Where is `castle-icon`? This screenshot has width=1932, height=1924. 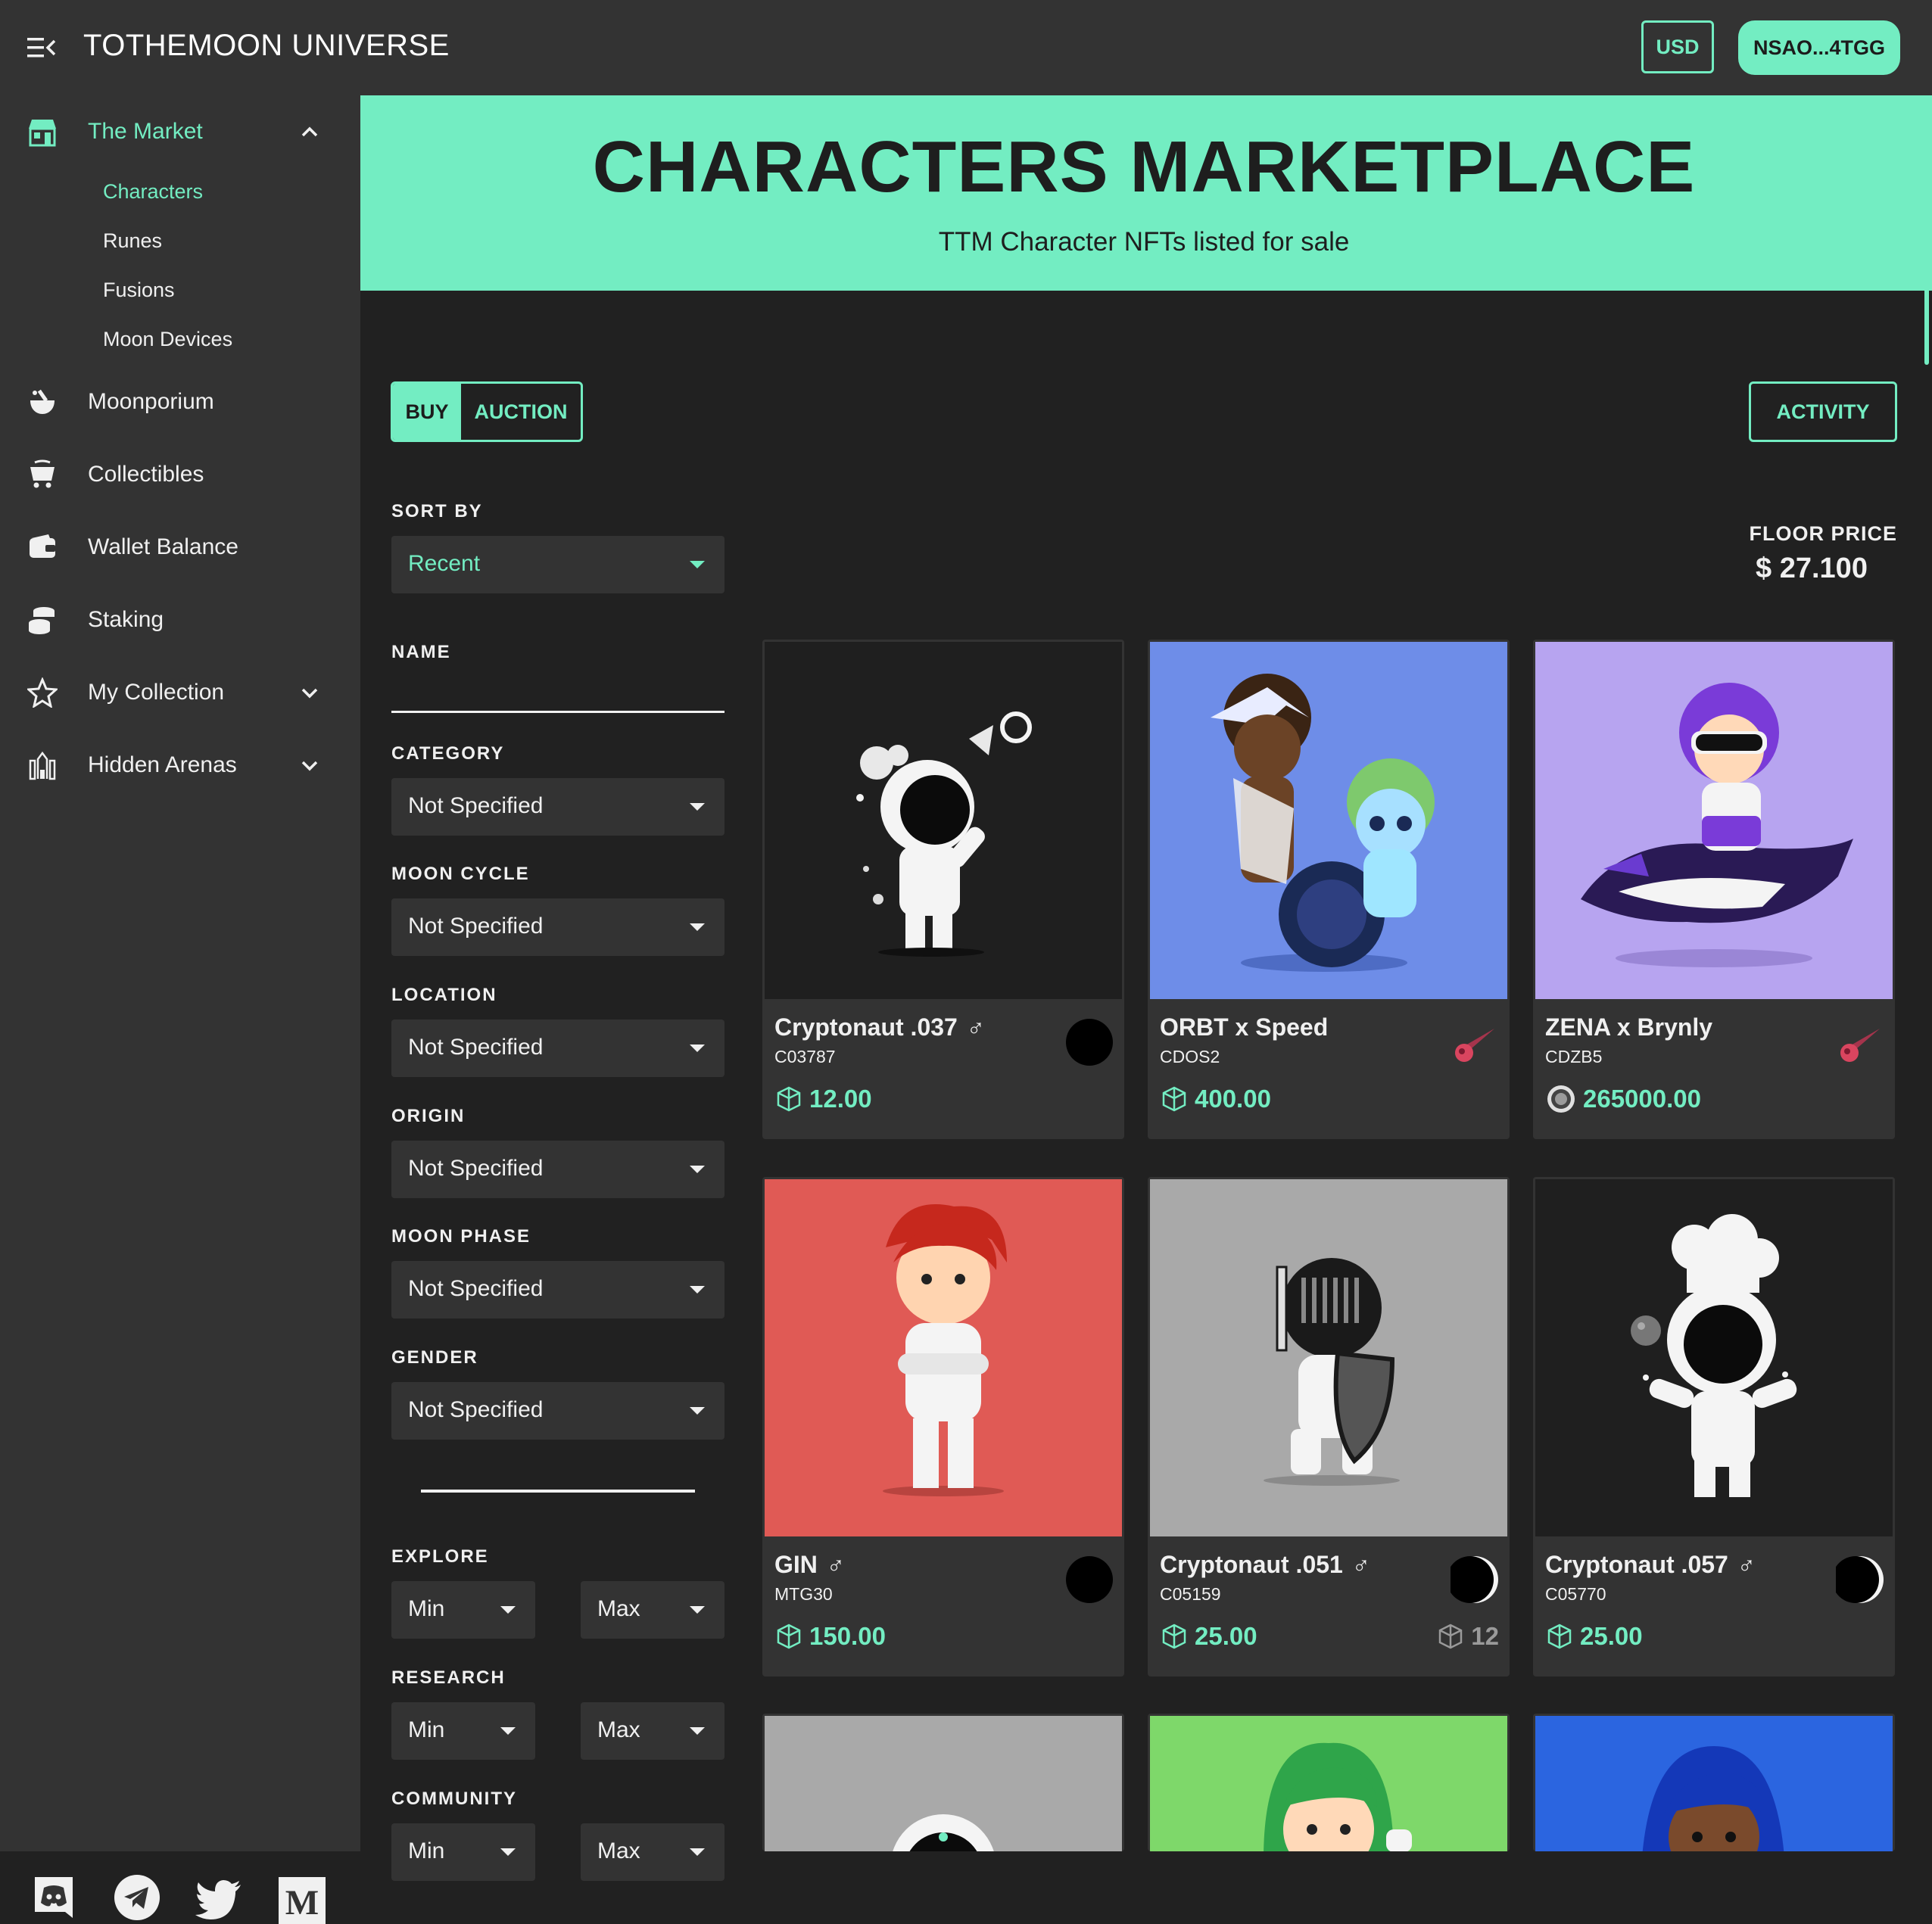
castle-icon is located at coordinates (42, 765).